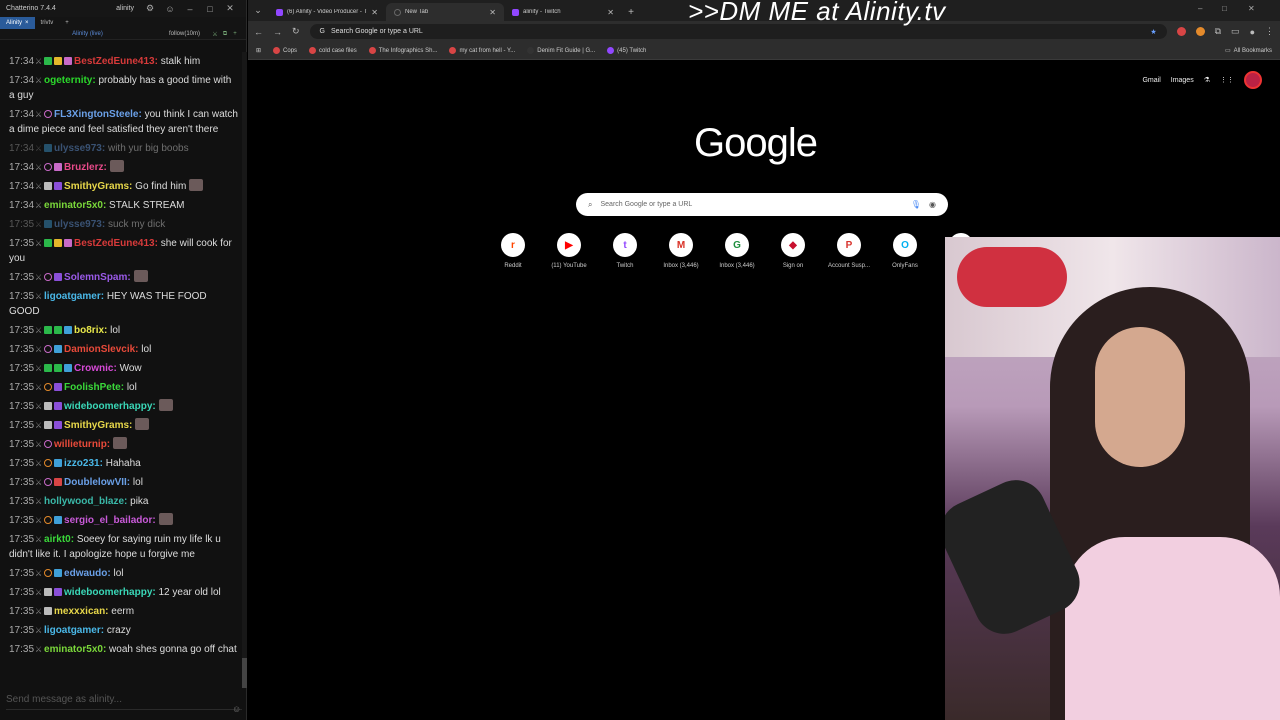  What do you see at coordinates (1253, 80) in the screenshot?
I see `avatar` at bounding box center [1253, 80].